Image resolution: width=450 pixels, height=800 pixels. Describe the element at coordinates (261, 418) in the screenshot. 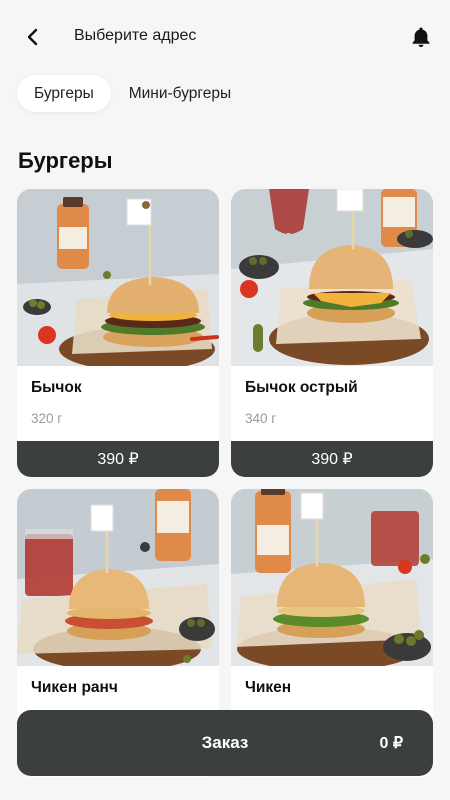

I see `product-weight: 340 г` at that location.